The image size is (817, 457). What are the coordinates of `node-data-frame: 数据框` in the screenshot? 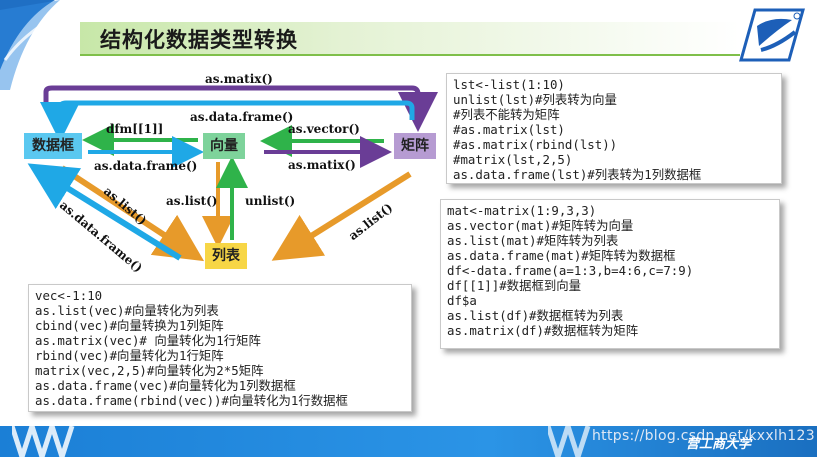 It's located at (53, 146).